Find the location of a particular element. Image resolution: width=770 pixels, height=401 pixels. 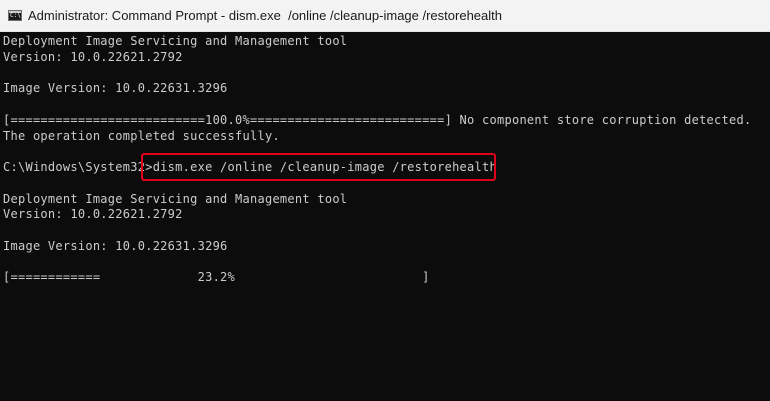

command-highlight-box is located at coordinates (318, 167).